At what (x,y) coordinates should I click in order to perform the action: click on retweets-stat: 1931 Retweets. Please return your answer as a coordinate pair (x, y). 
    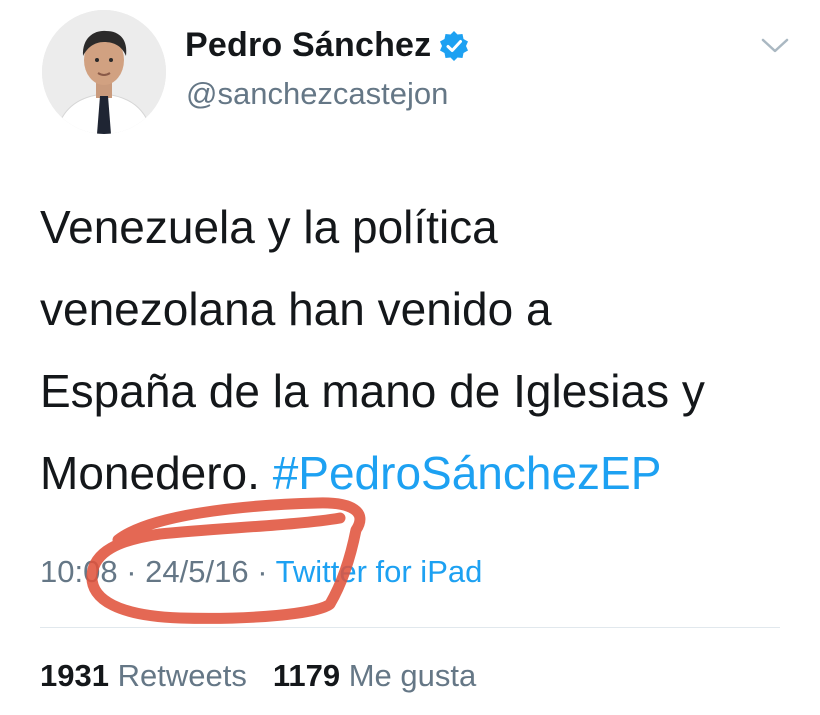
    Looking at the image, I should click on (143, 675).